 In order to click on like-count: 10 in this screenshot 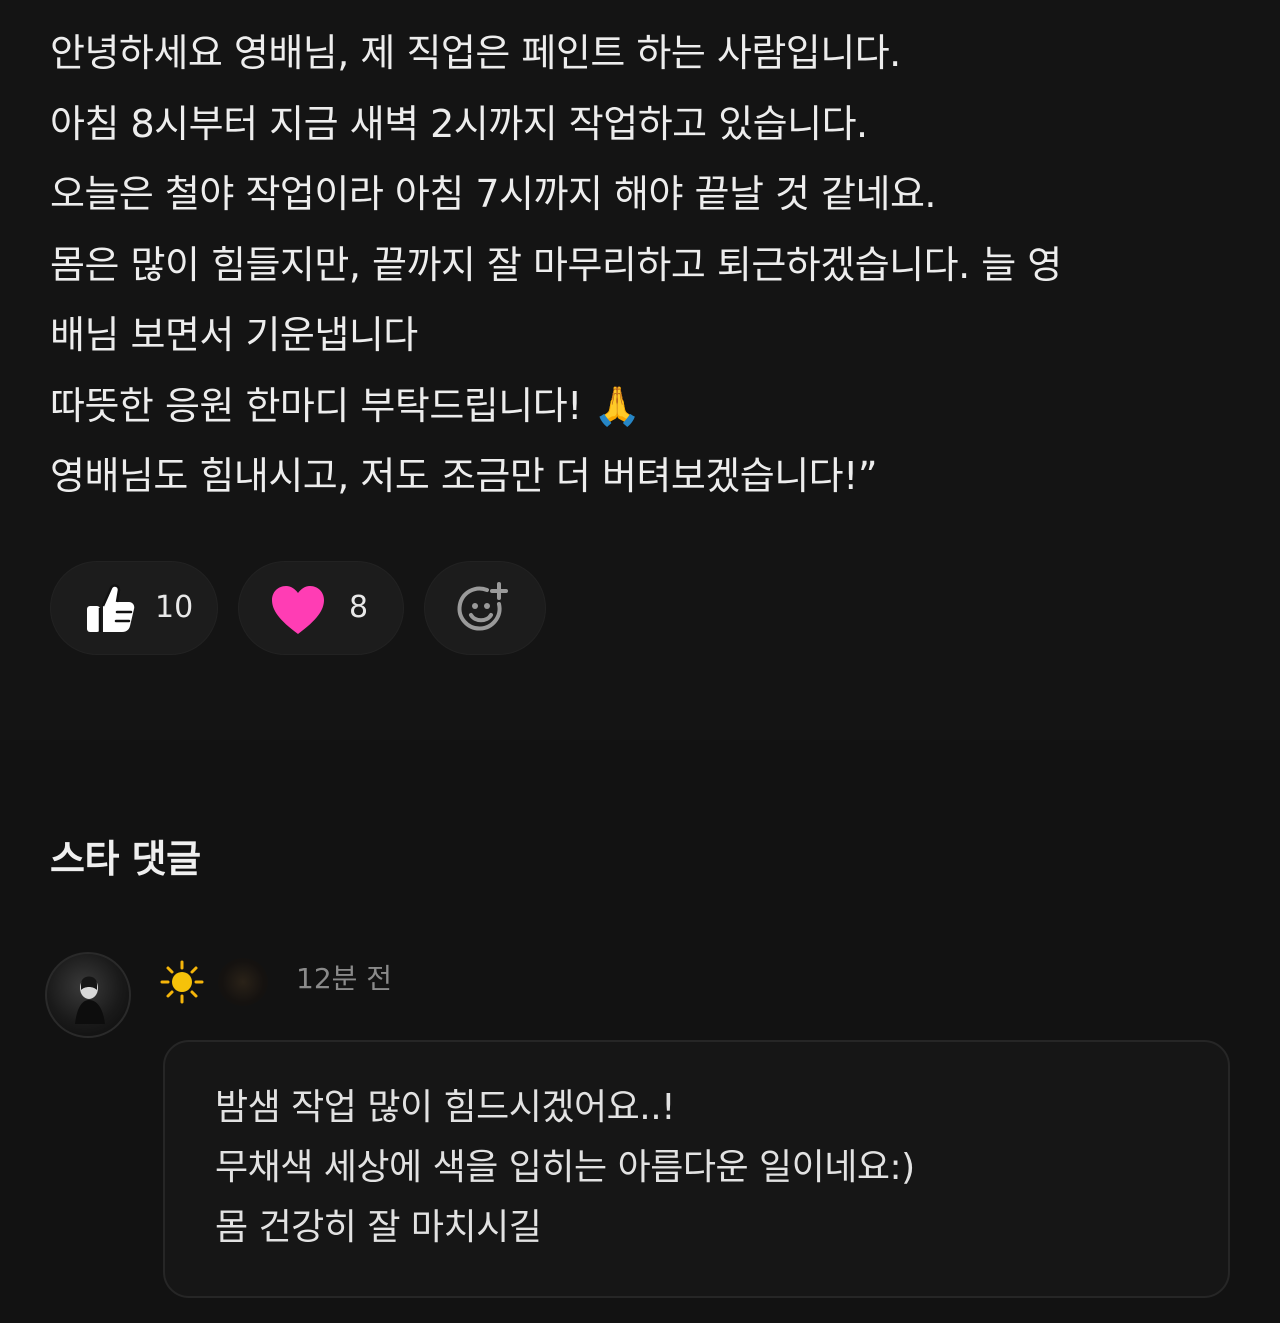, I will do `click(174, 607)`.